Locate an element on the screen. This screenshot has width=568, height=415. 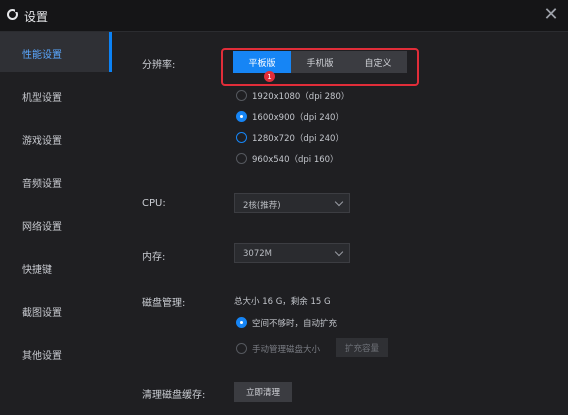
tab-custom: 自定义 is located at coordinates (378, 62).